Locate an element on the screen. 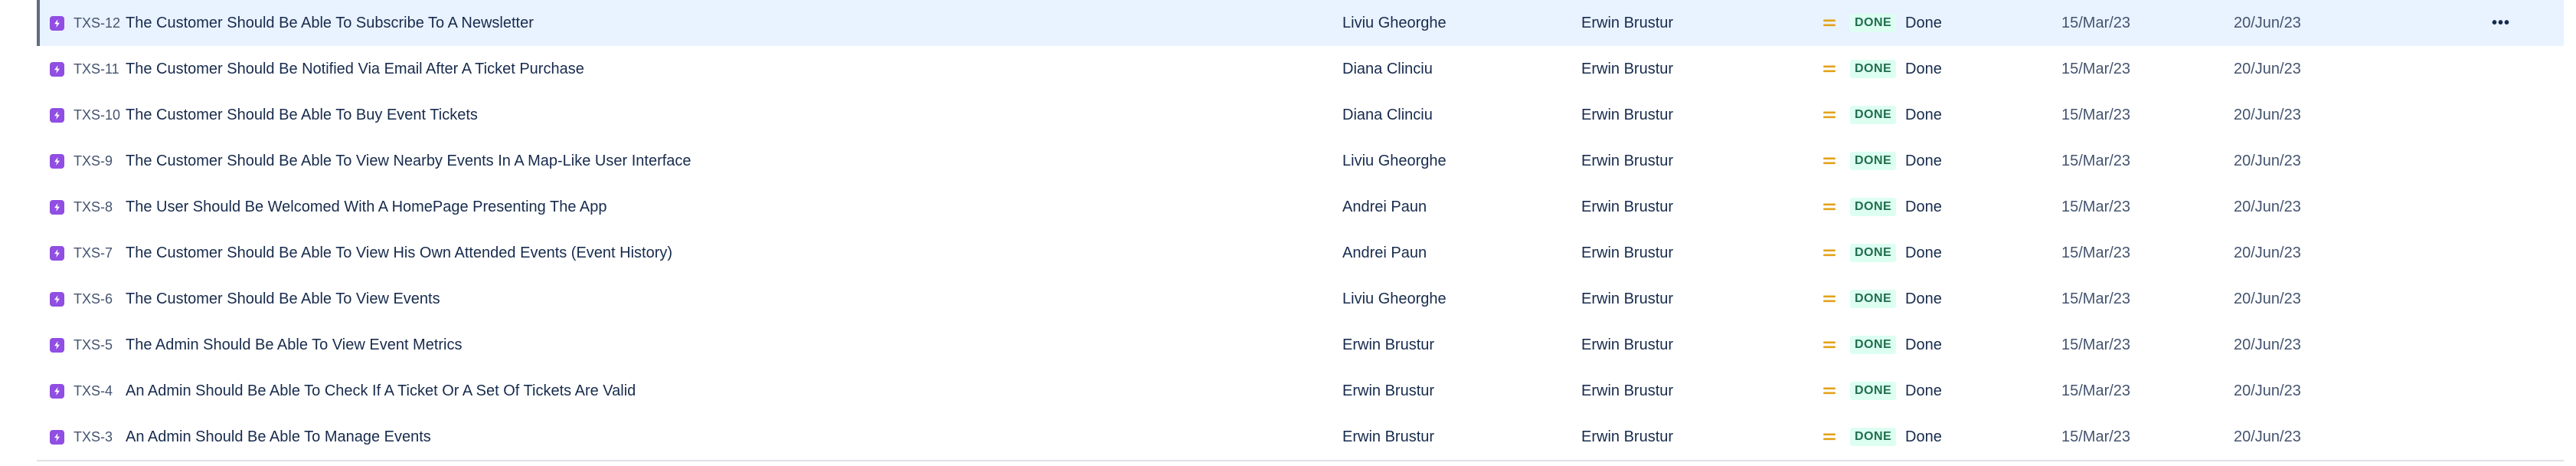  issue-key: TXS-9 is located at coordinates (93, 161).